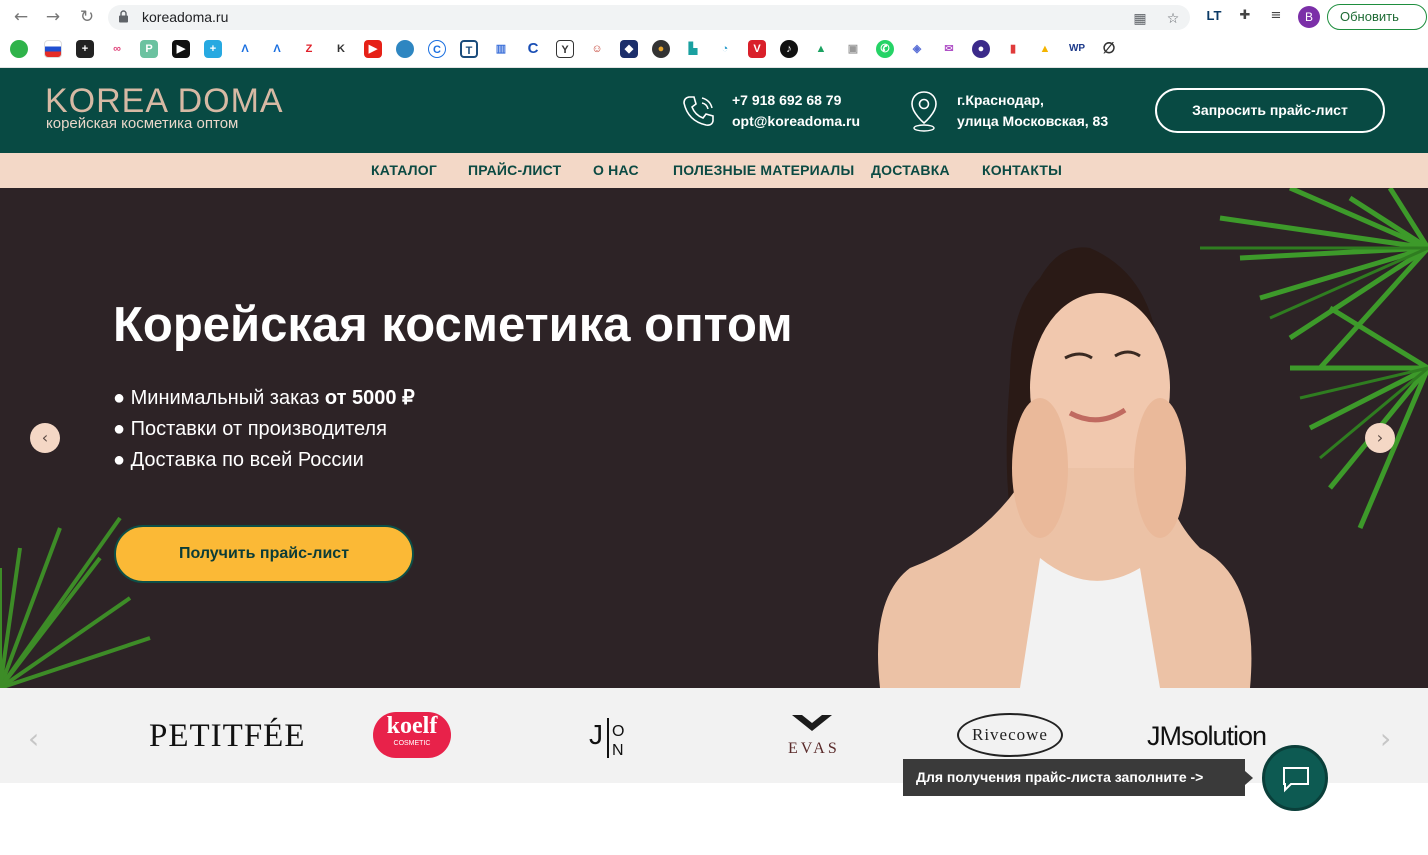 This screenshot has width=1428, height=855. I want to click on header-address-street: улица Московская, 83, so click(1033, 121).